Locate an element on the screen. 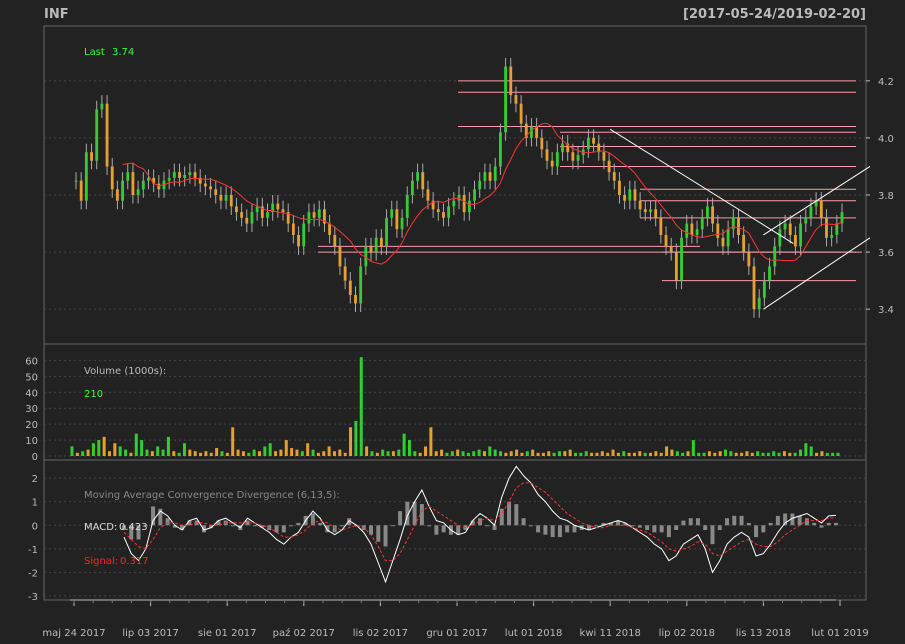 The width and height of the screenshot is (905, 644). price-tick-label: 3.4 is located at coordinates (886, 310).